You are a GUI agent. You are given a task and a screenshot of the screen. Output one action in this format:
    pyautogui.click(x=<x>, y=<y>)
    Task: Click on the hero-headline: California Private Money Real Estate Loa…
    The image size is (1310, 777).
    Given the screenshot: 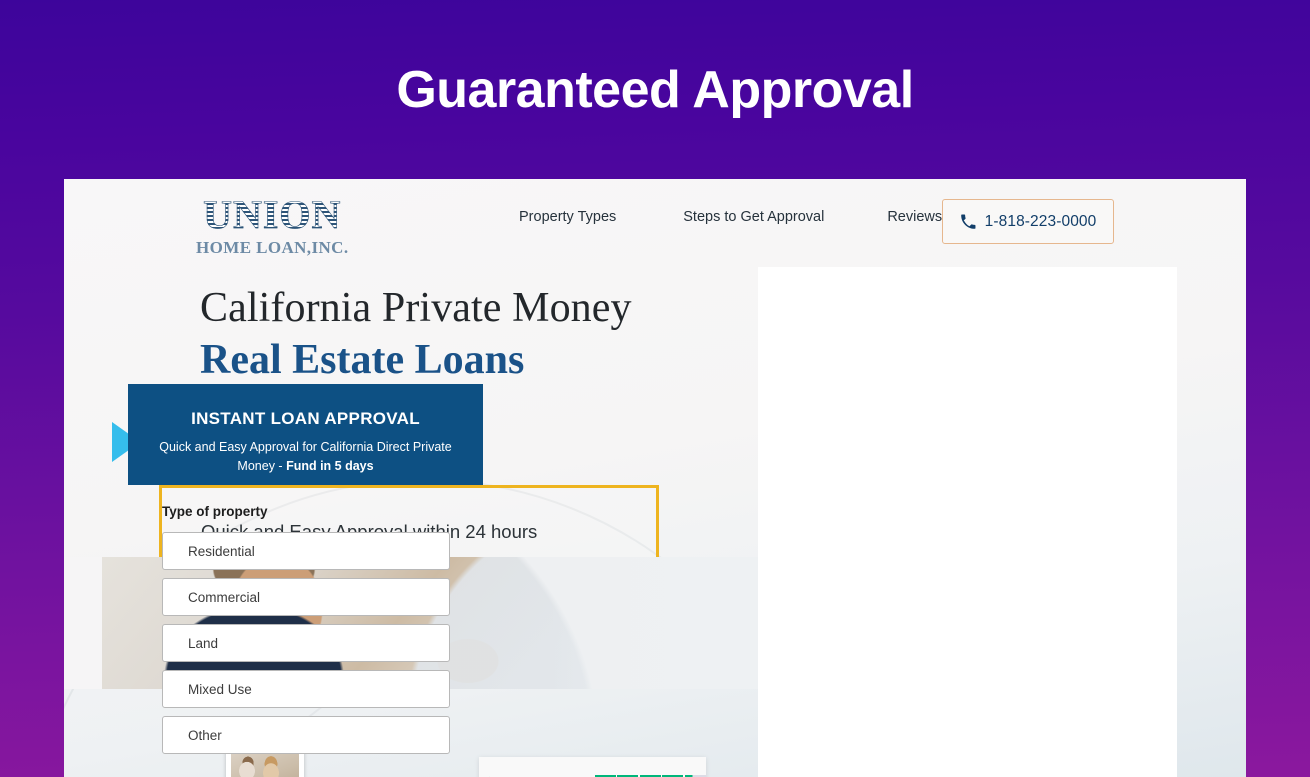 What is the action you would take?
    pyautogui.click(x=416, y=335)
    